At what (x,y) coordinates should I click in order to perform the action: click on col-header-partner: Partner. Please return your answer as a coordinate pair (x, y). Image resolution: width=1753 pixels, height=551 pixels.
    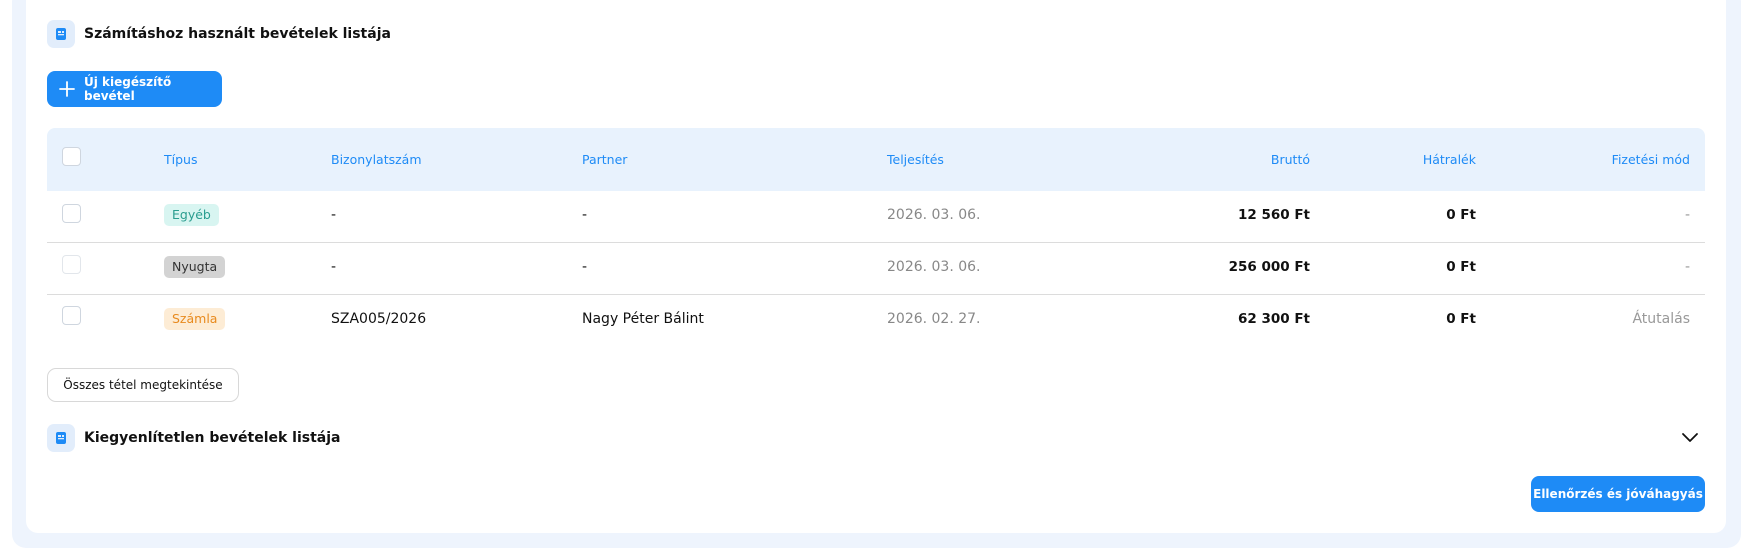
    Looking at the image, I should click on (604, 159).